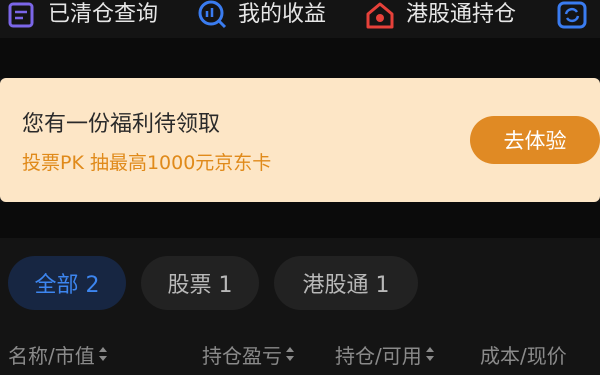 This screenshot has height=375, width=600. What do you see at coordinates (535, 140) in the screenshot?
I see `promo-cta-button: 去体验` at bounding box center [535, 140].